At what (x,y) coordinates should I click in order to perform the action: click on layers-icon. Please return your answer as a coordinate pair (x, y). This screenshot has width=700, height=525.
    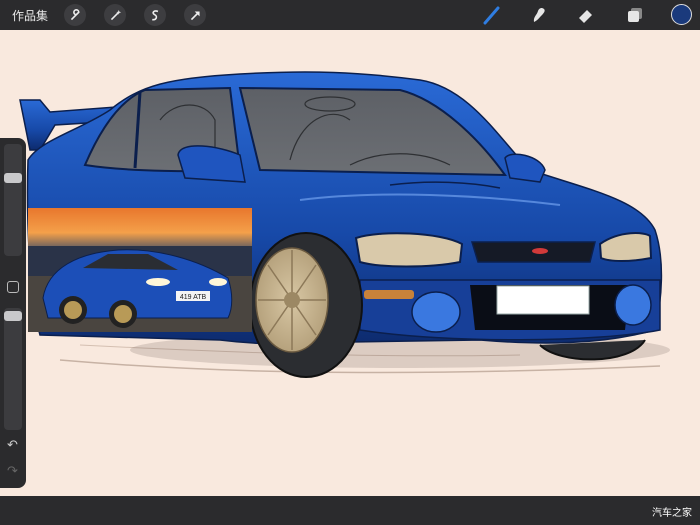
    Looking at the image, I should click on (635, 15).